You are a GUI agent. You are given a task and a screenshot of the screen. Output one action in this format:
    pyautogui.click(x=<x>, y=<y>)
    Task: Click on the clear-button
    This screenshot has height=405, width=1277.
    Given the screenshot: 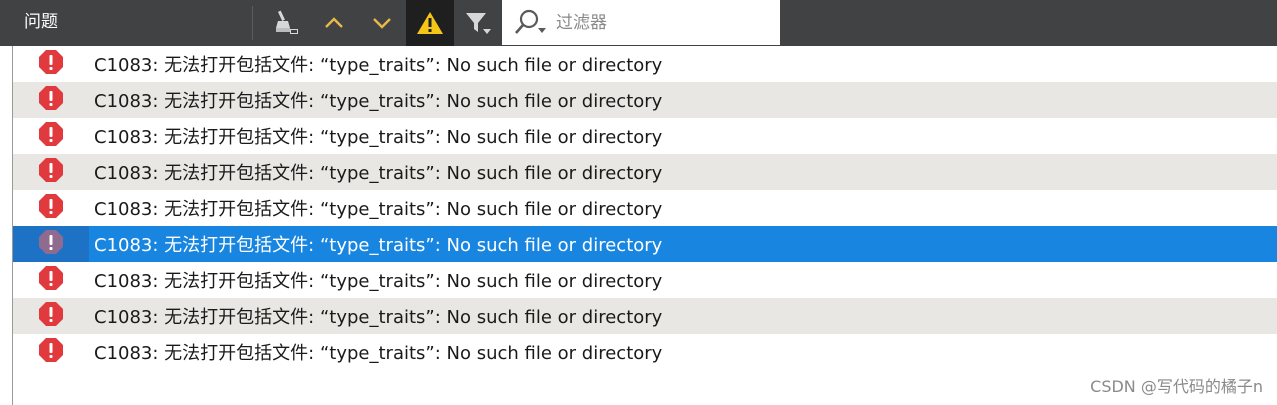 What is the action you would take?
    pyautogui.click(x=286, y=23)
    